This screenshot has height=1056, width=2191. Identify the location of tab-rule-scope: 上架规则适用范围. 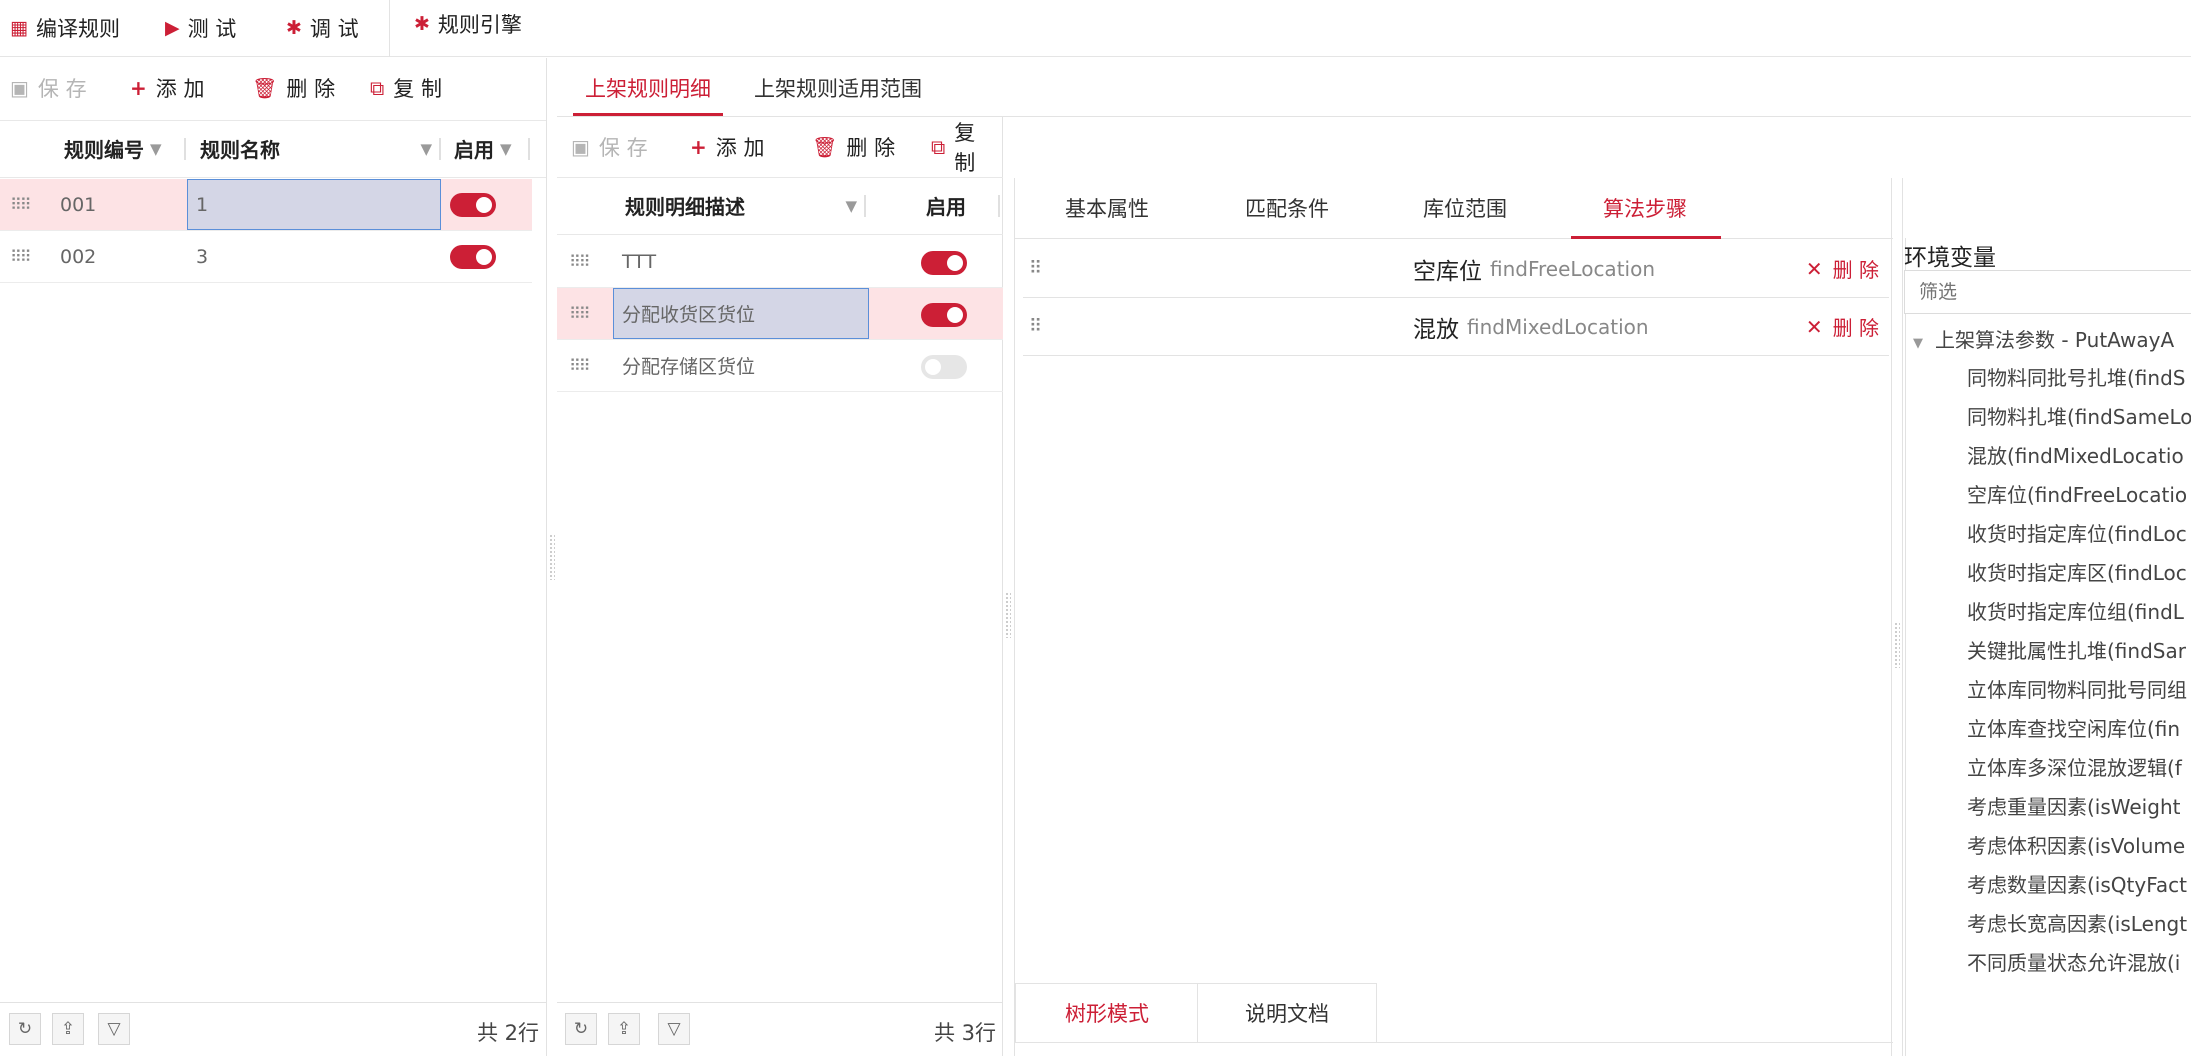
(838, 88).